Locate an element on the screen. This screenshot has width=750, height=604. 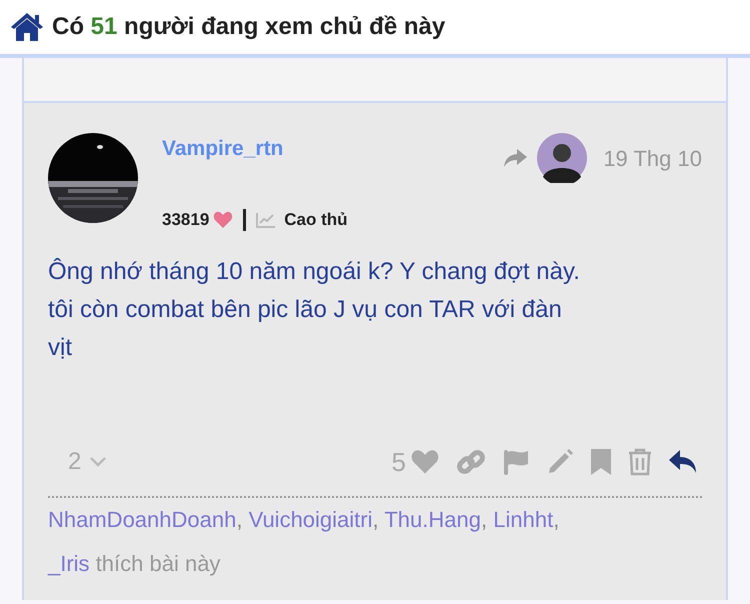
post-date: 19 Thg 10 is located at coordinates (652, 158).